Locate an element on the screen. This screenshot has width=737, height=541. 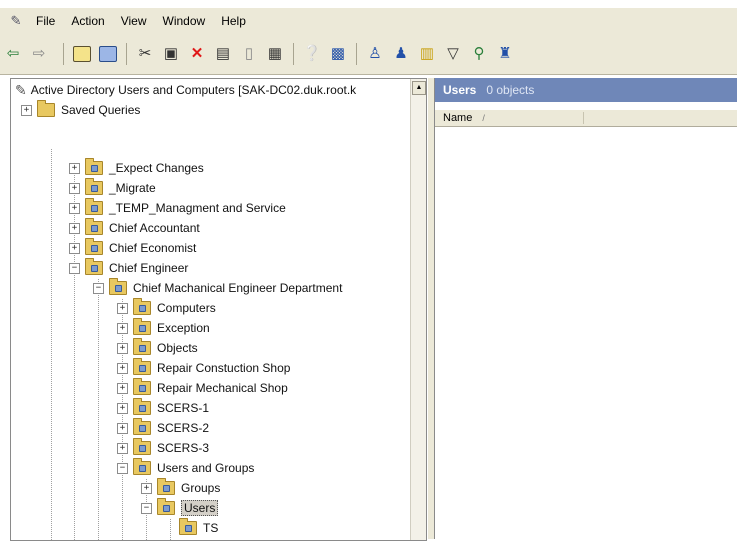
new-user-icon: ♙ is located at coordinates (375, 54).